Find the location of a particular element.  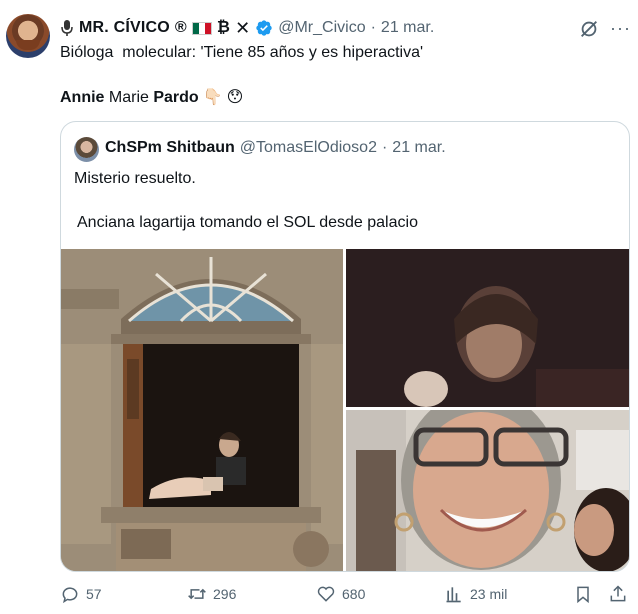

bookmark-icon is located at coordinates (583, 595).